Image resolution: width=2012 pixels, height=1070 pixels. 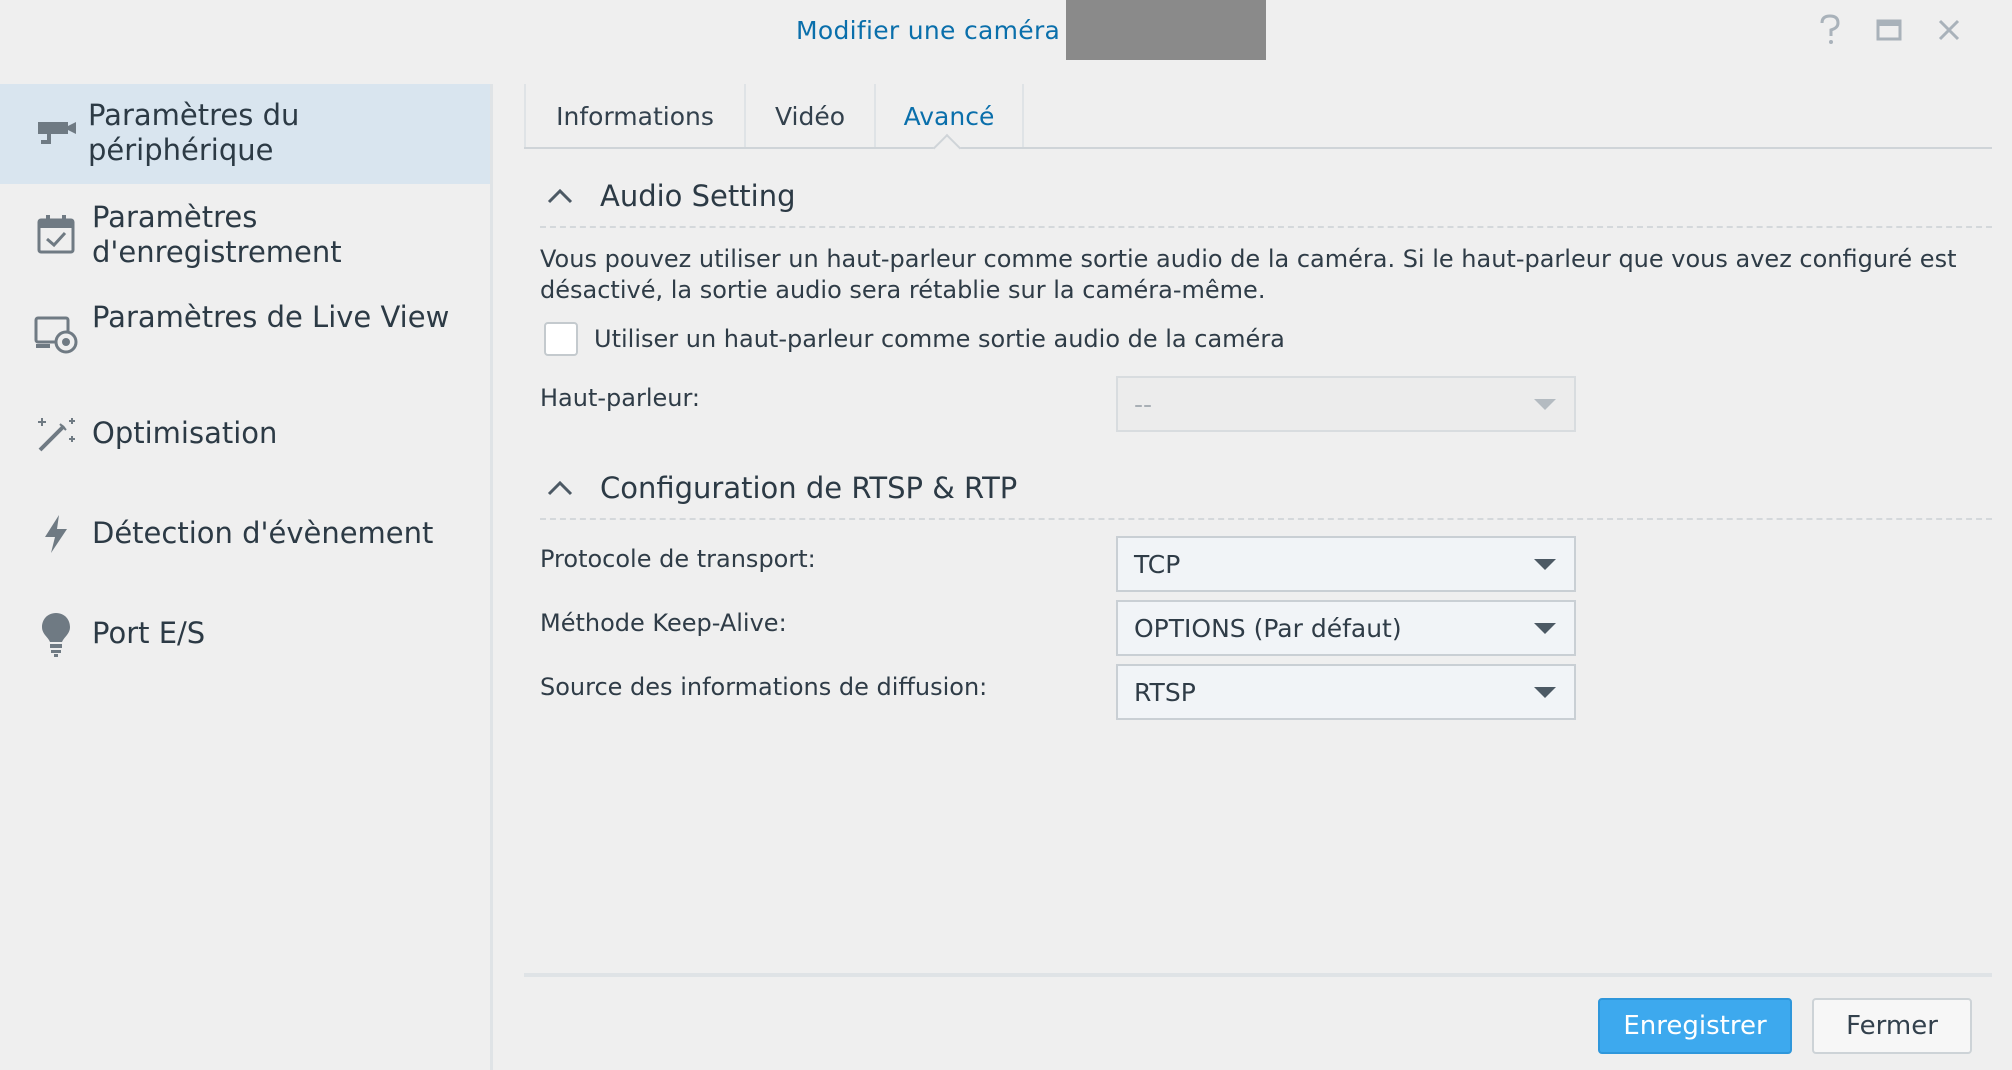 What do you see at coordinates (56, 434) in the screenshot?
I see `magic-wand-icon` at bounding box center [56, 434].